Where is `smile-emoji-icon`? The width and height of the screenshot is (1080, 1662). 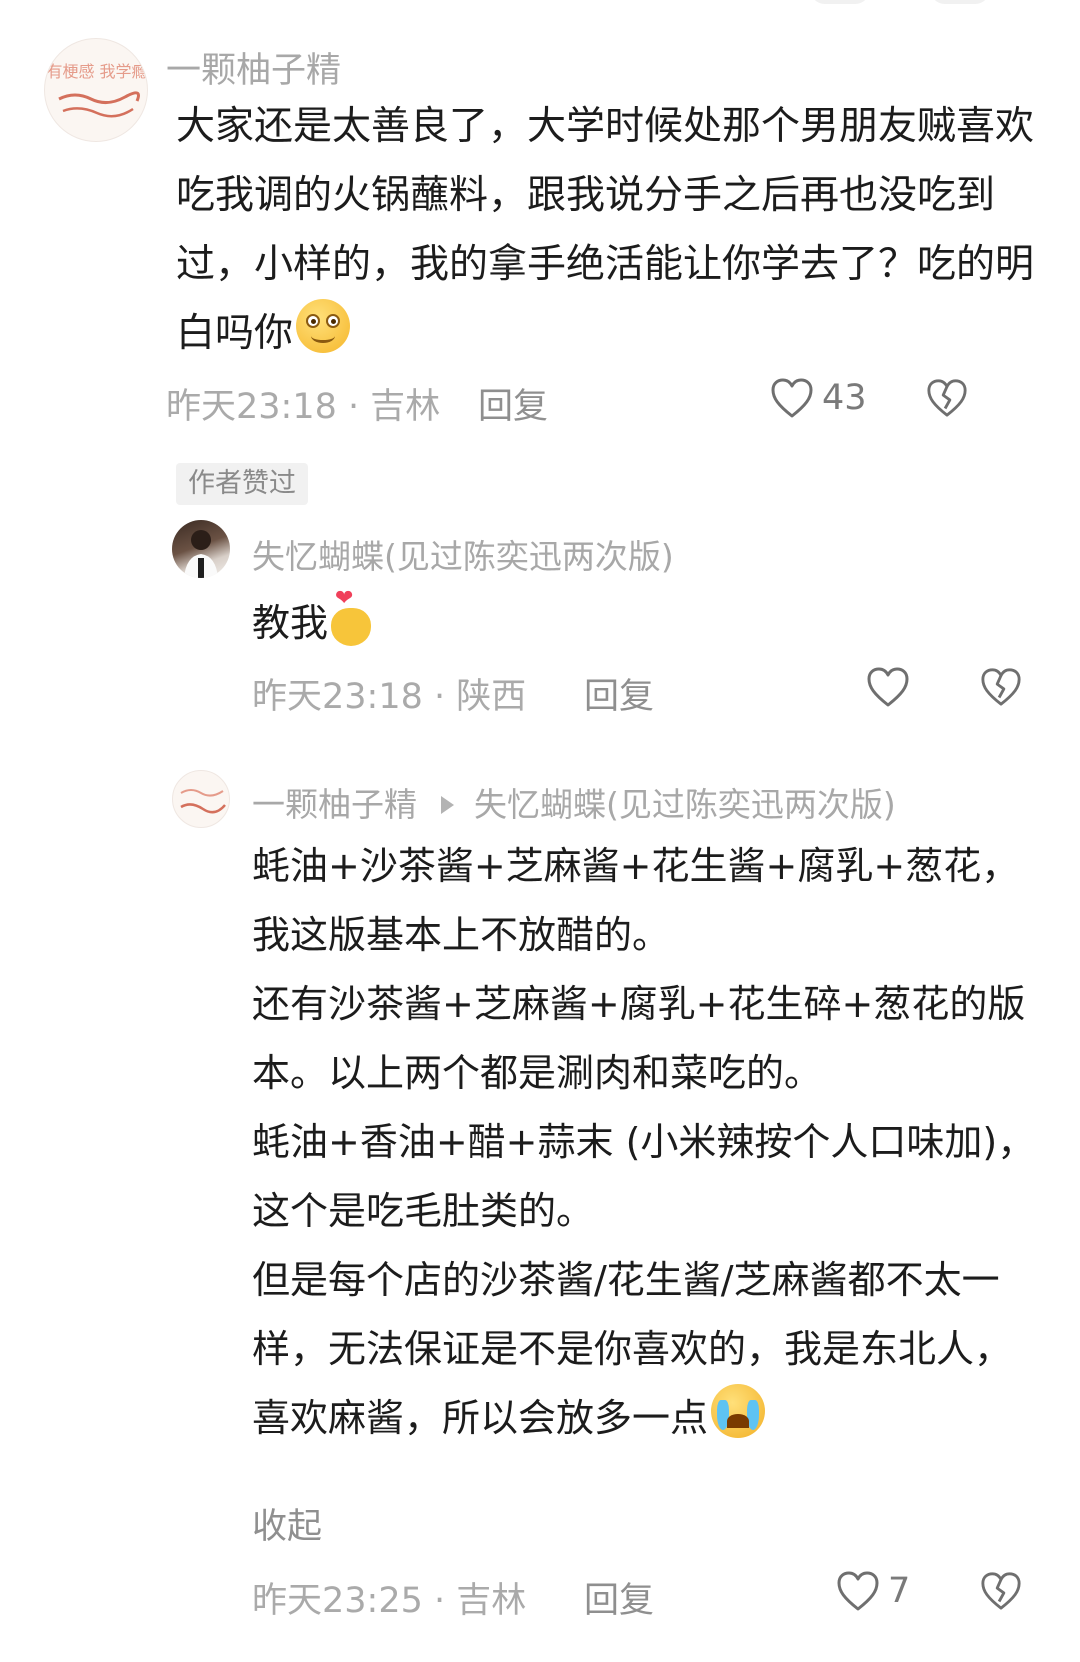
smile-emoji-icon is located at coordinates (323, 326).